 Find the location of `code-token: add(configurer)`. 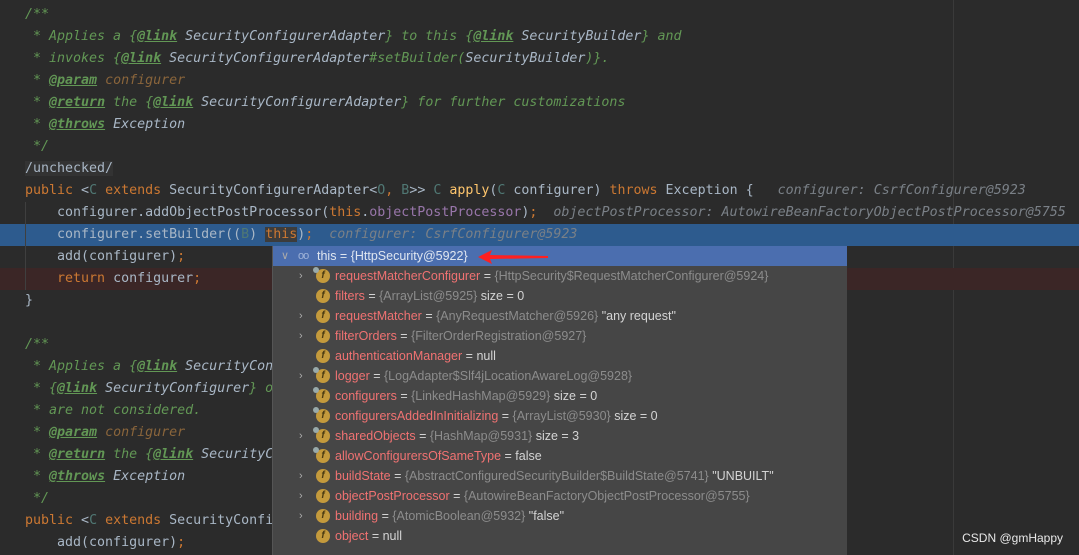

code-token: add(configurer) is located at coordinates (101, 542).